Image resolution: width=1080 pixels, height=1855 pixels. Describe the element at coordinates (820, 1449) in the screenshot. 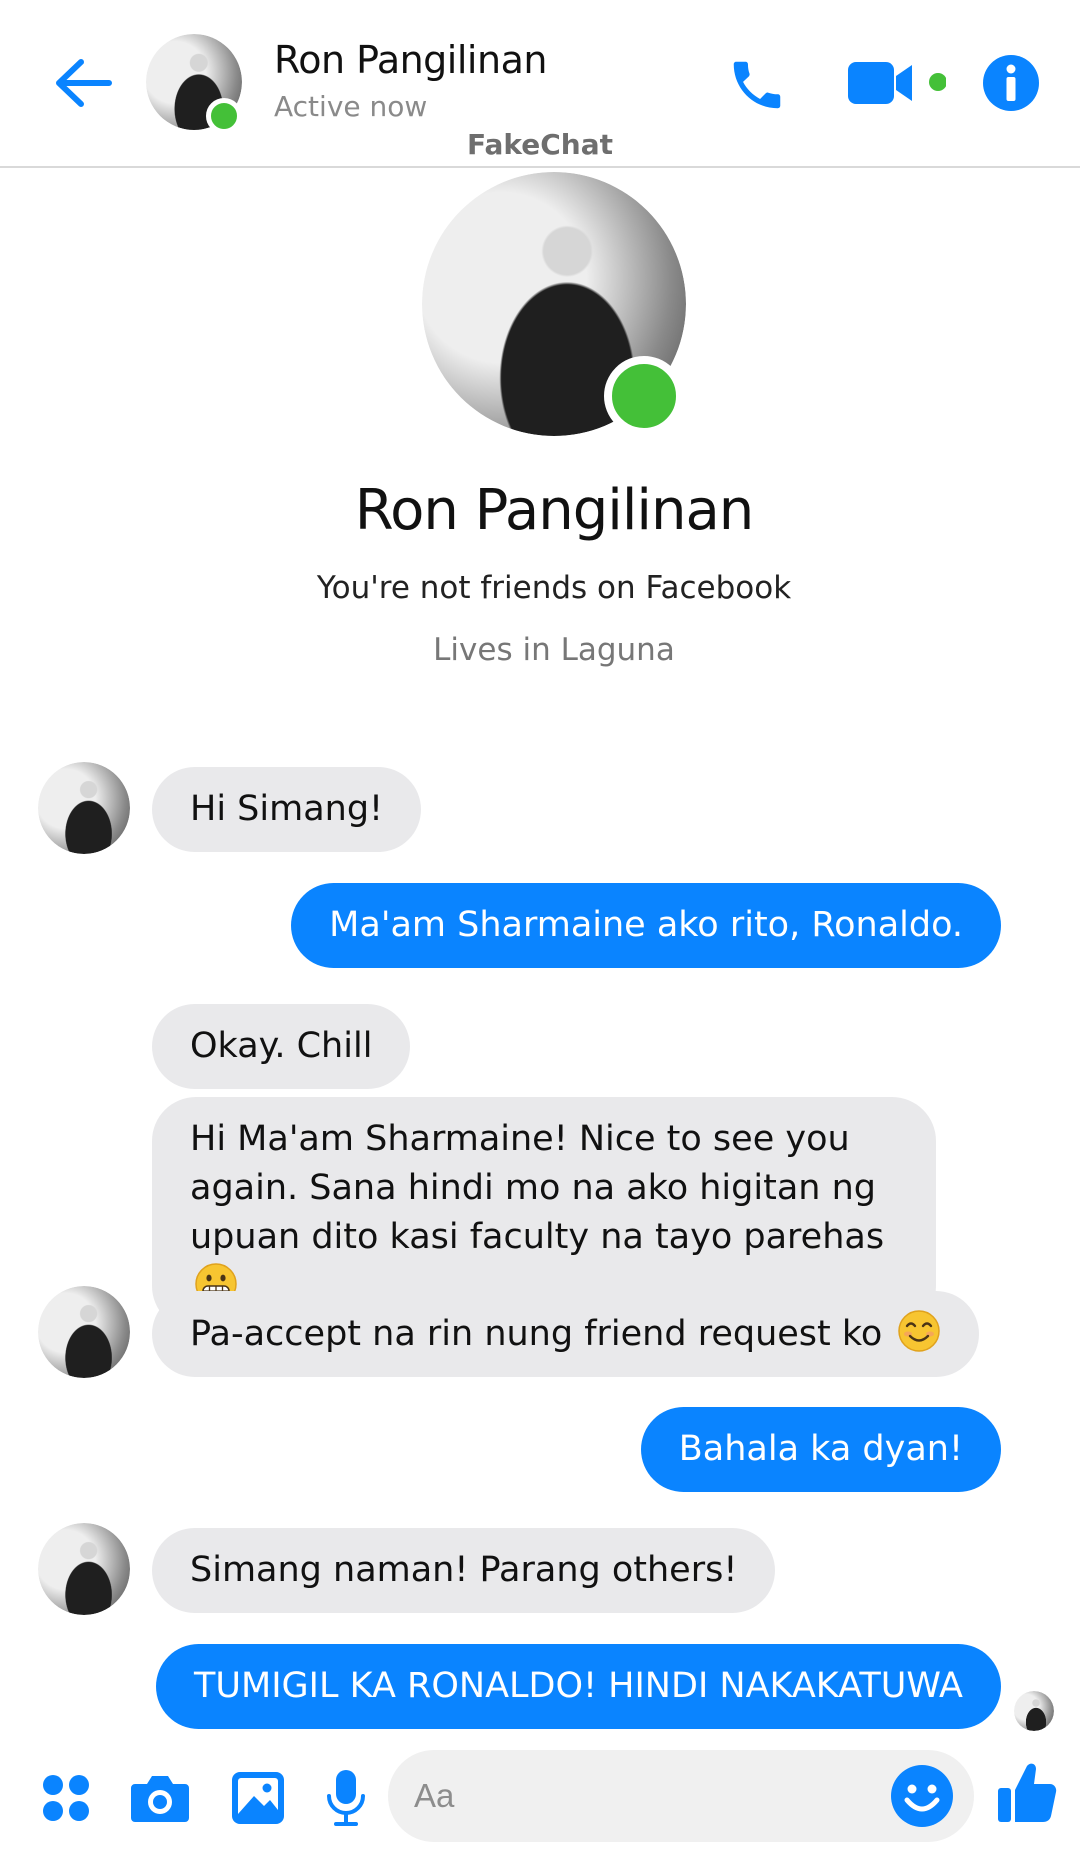

I see `message-bubble-outgoing: Bahala ka dyan!` at that location.